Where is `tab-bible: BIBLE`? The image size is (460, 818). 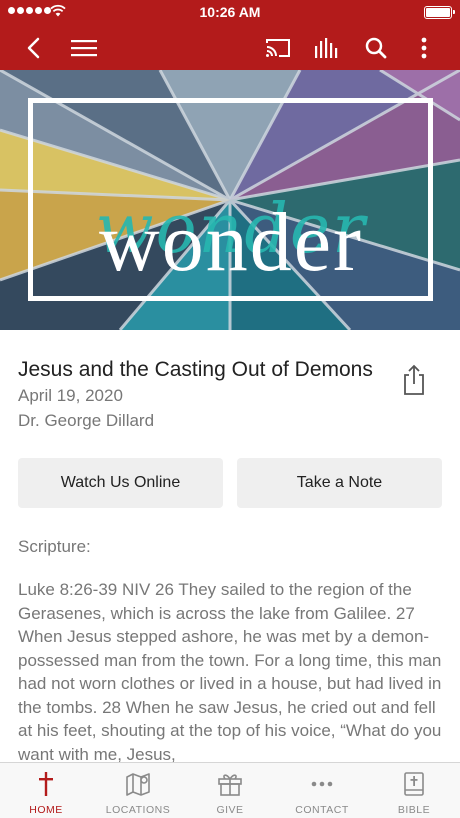 tab-bible: BIBLE is located at coordinates (414, 790).